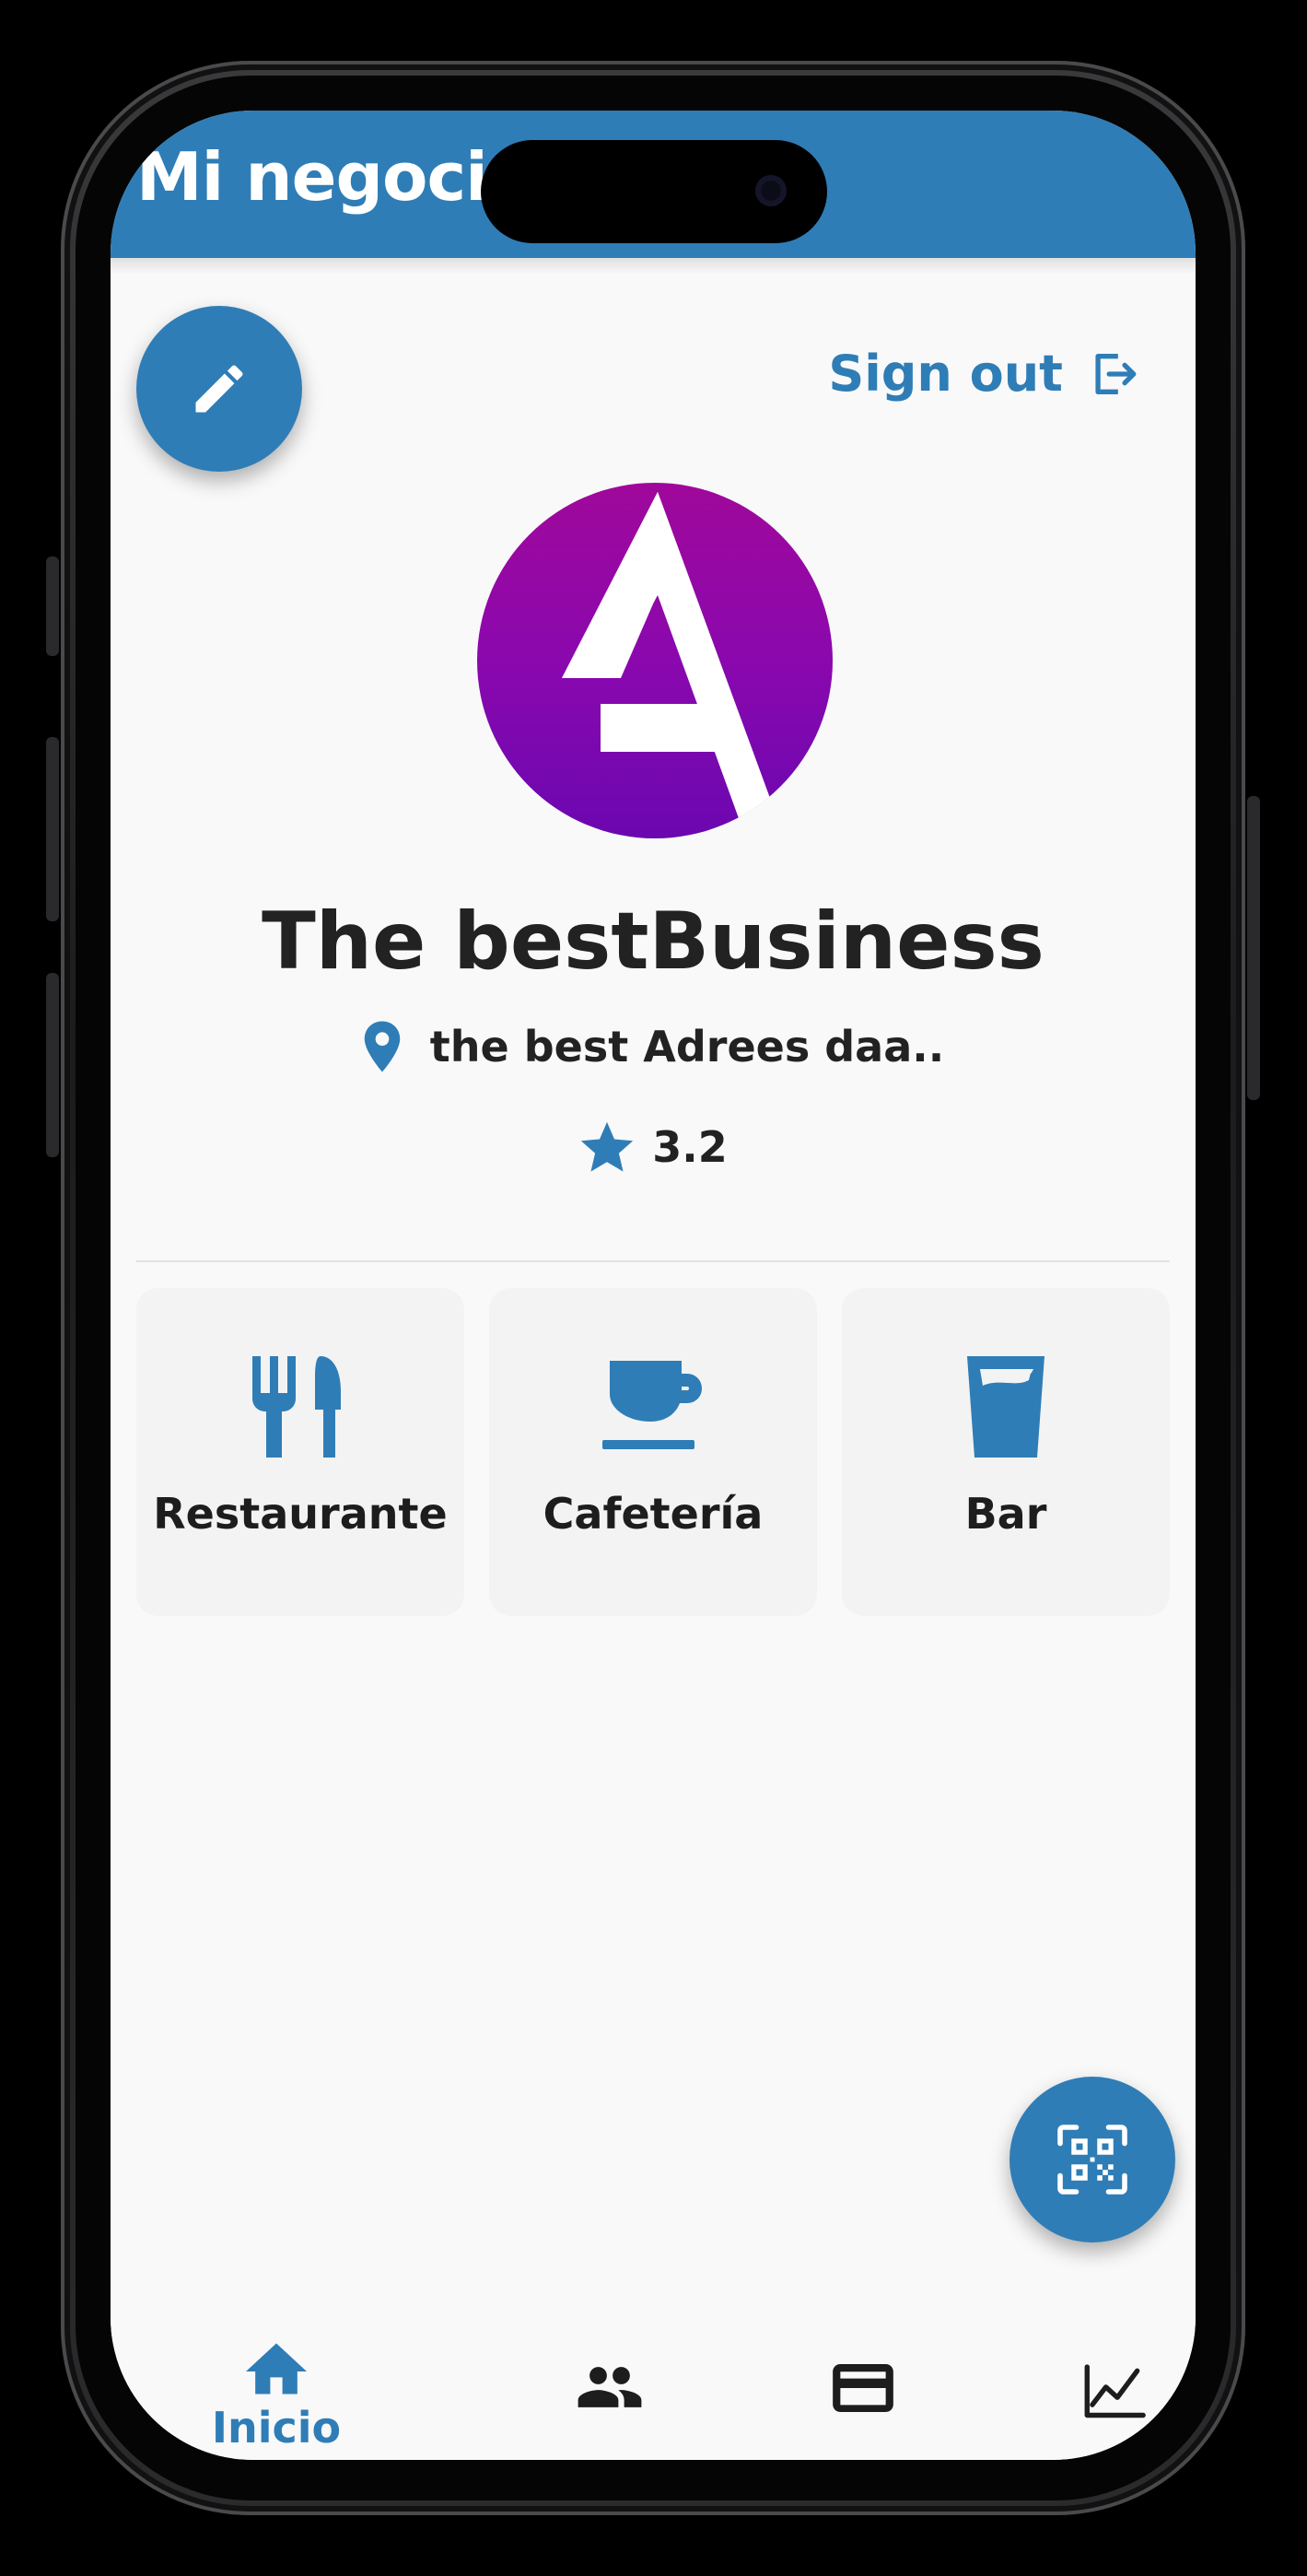 This screenshot has width=1307, height=2576. I want to click on business-name: The bestBusiness, so click(653, 942).